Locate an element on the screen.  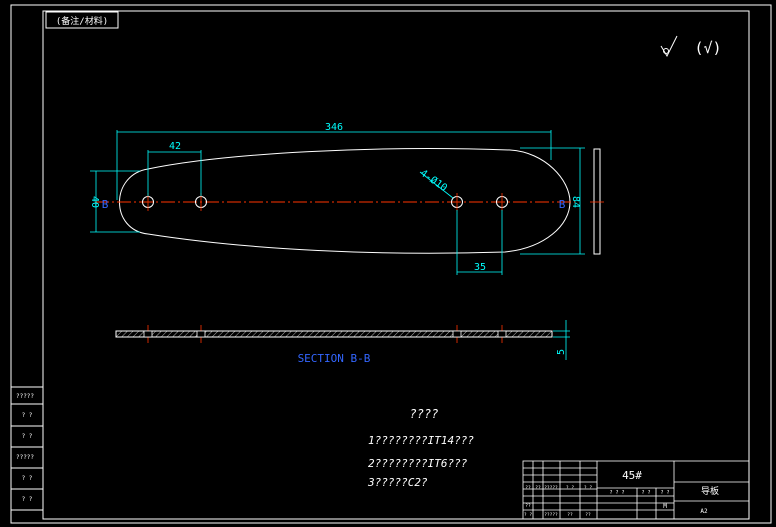
tb-cell-2: ?? is located at coordinates (538, 488).